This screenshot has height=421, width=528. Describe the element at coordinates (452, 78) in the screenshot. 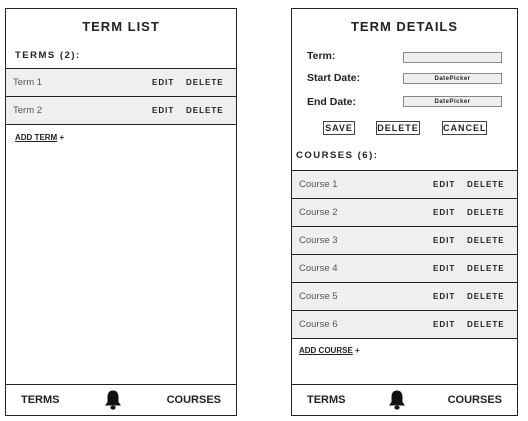

I see `start-date-picker: DatePicker` at that location.